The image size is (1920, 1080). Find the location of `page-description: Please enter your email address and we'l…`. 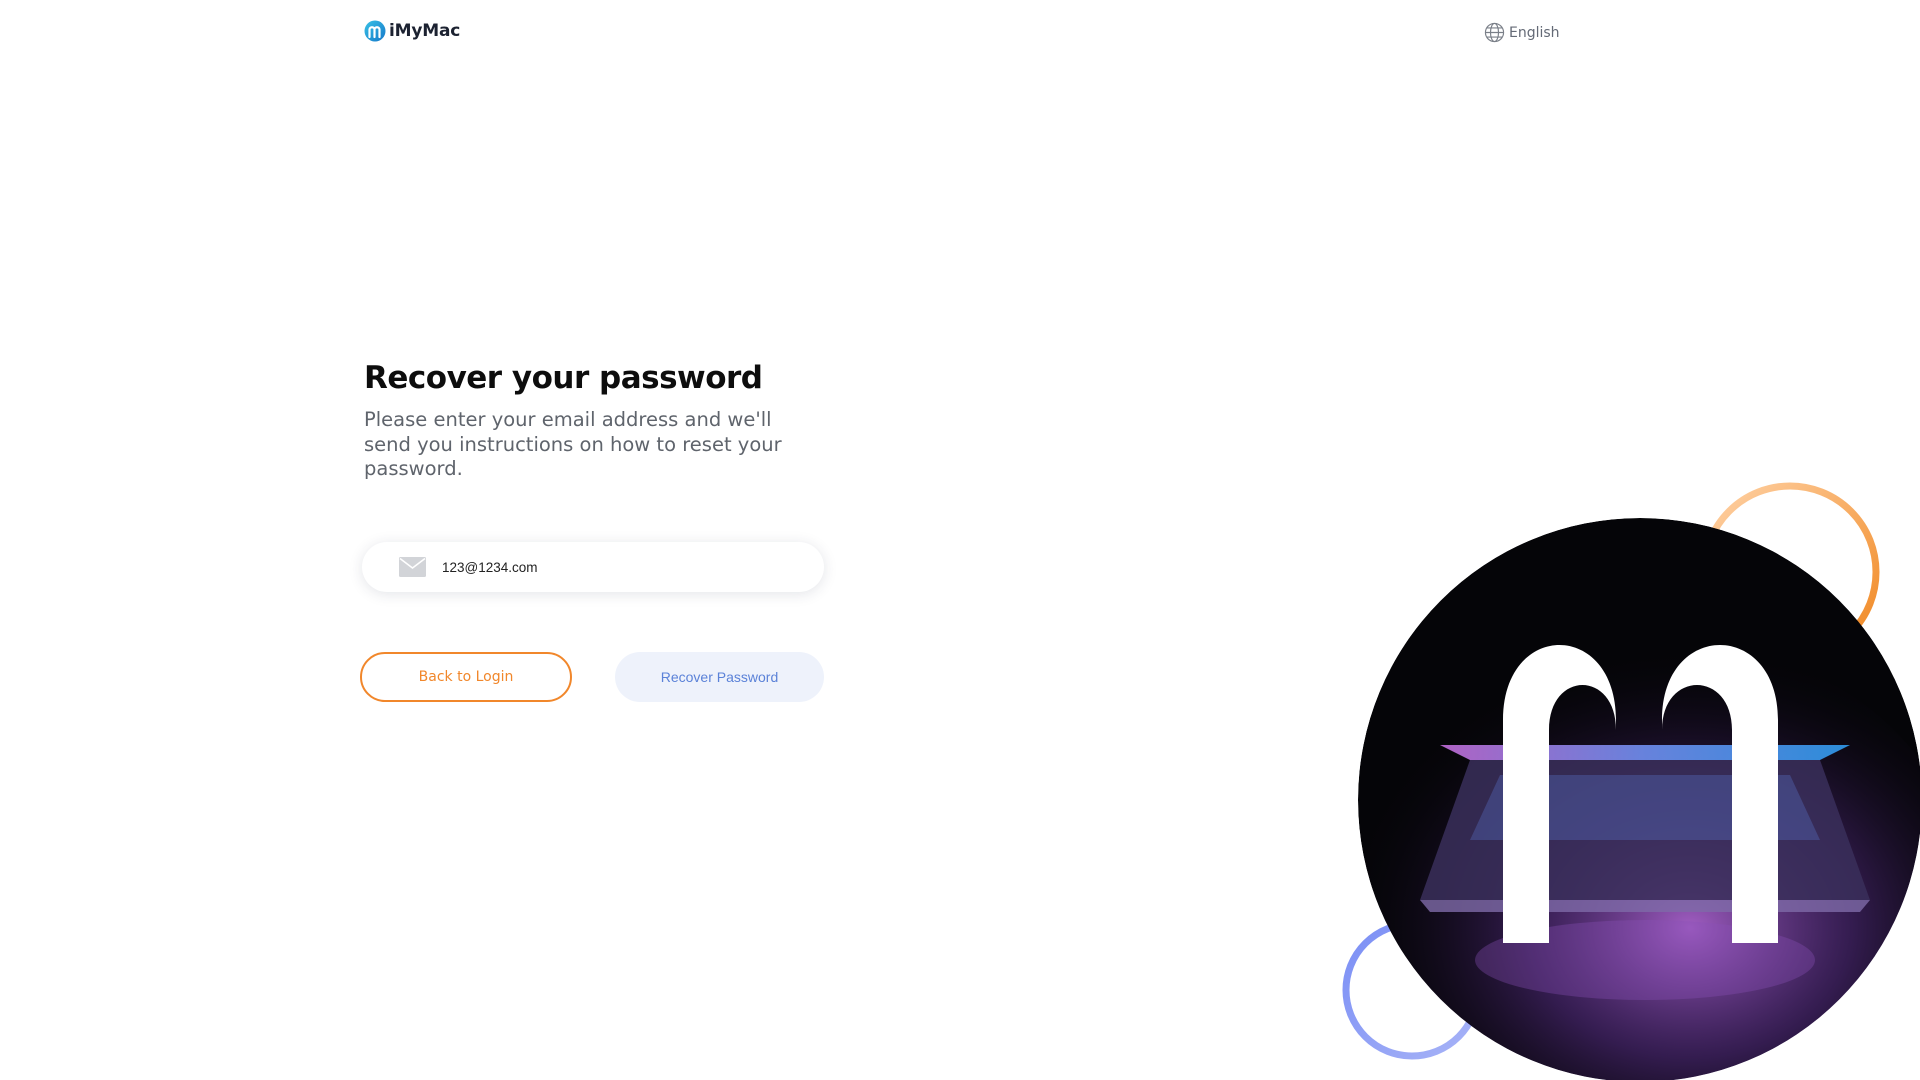

page-description: Please enter your email address and we'l… is located at coordinates (573, 444).